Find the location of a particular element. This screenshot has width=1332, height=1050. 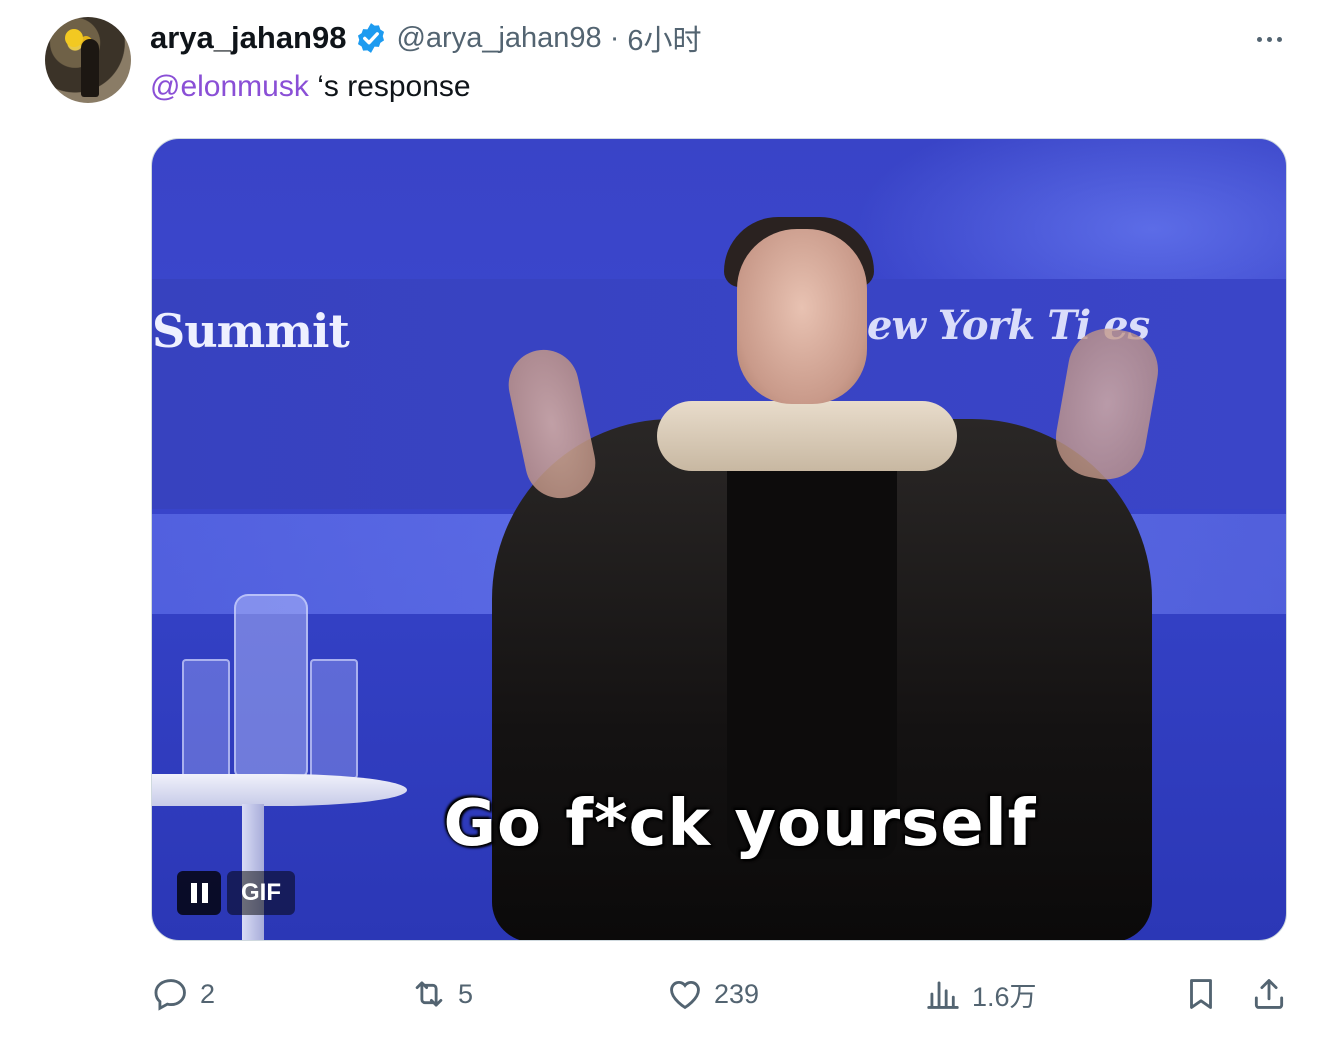

avatar-figure-detail is located at coordinates (90, 68).